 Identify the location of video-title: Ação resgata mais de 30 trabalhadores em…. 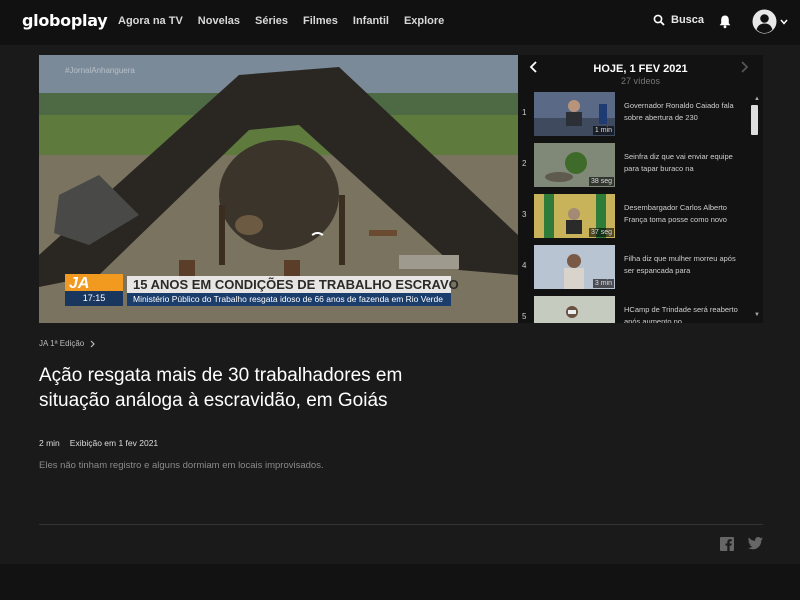
(221, 388).